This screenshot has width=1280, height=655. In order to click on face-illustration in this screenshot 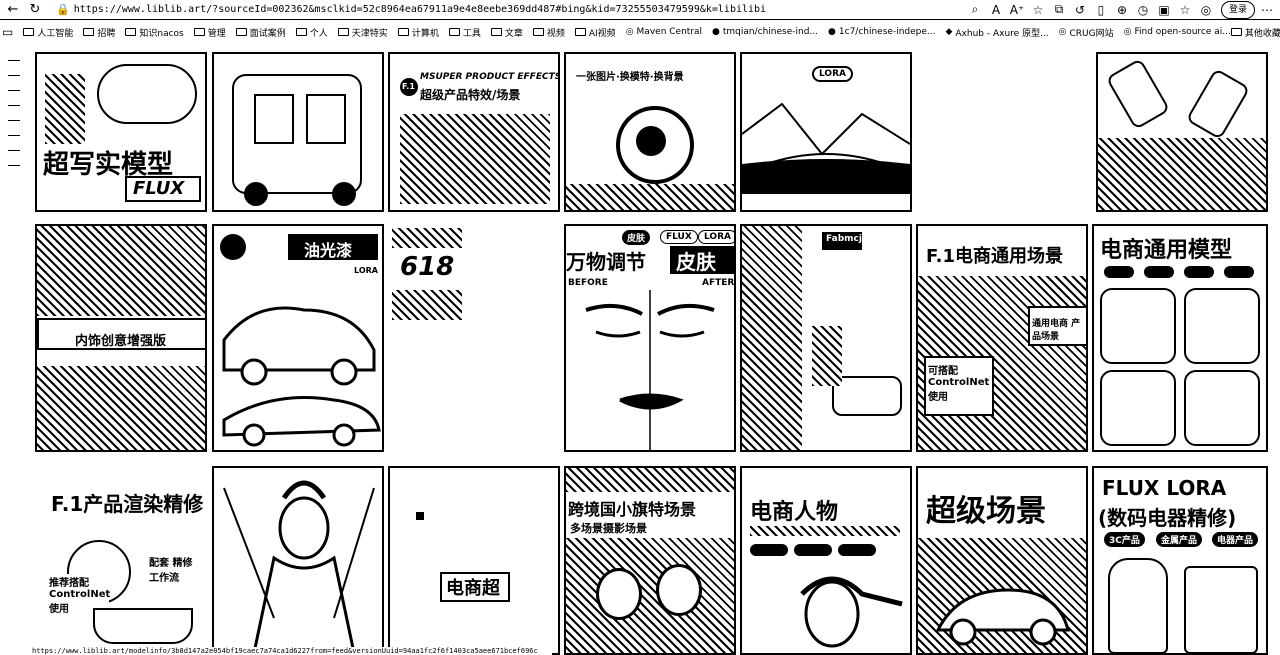, I will do `click(650, 370)`.